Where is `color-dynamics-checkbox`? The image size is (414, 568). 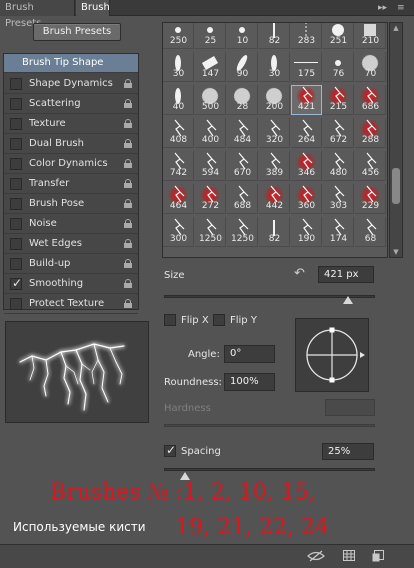
color-dynamics-checkbox is located at coordinates (16, 164).